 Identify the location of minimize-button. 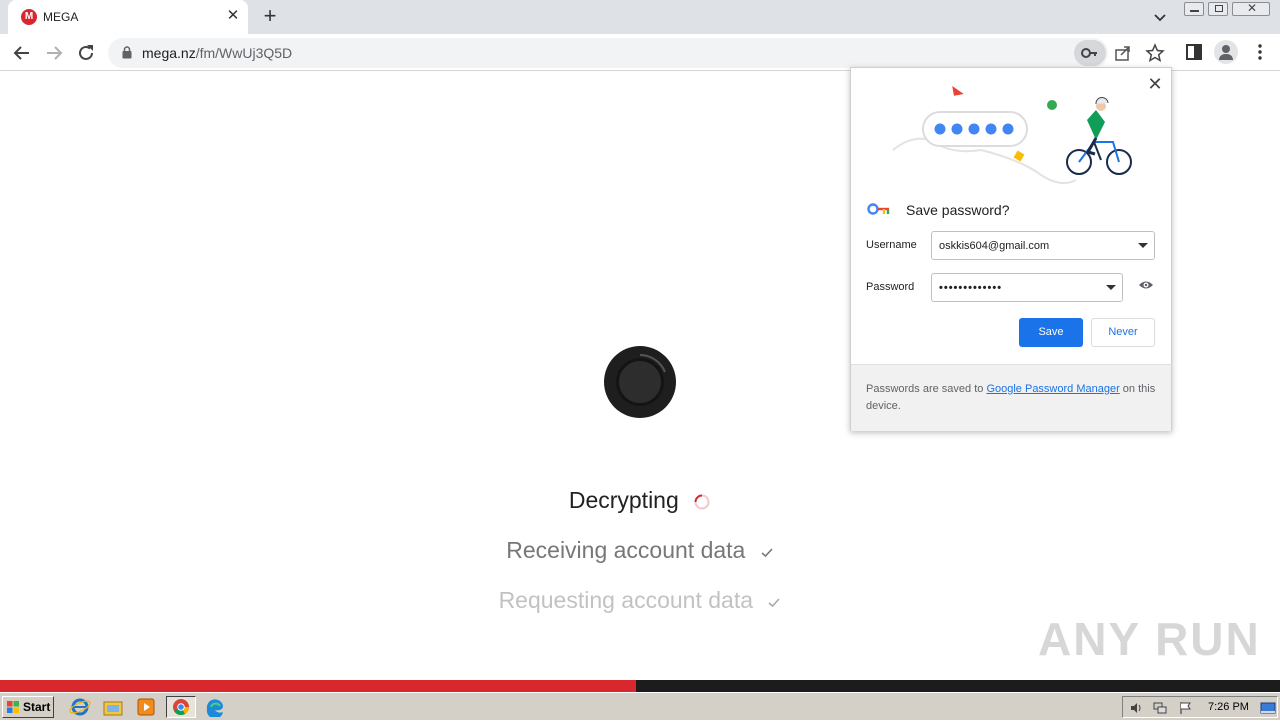
(1194, 9).